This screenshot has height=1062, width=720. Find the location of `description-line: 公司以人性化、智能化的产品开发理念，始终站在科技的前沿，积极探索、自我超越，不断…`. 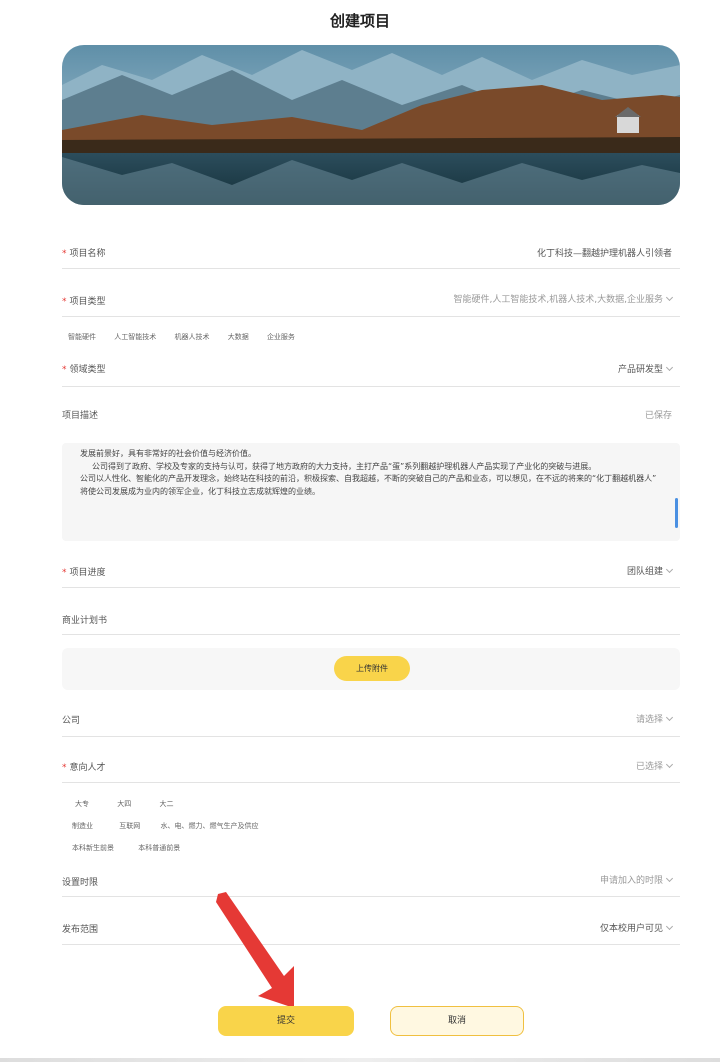

description-line: 公司以人性化、智能化的产品开发理念，始终站在科技的前沿，积极探索、自我超越，不断… is located at coordinates (368, 478).